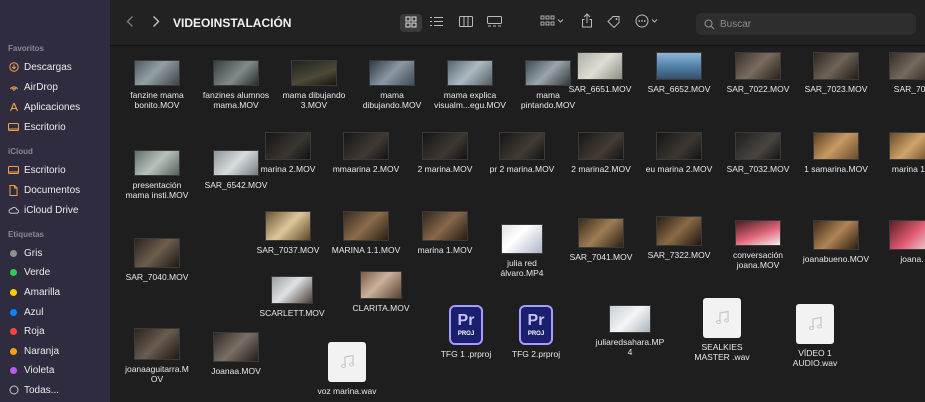  Describe the element at coordinates (536, 332) in the screenshot. I see `file-item: Pr PROJ TFG 2.prproj` at that location.